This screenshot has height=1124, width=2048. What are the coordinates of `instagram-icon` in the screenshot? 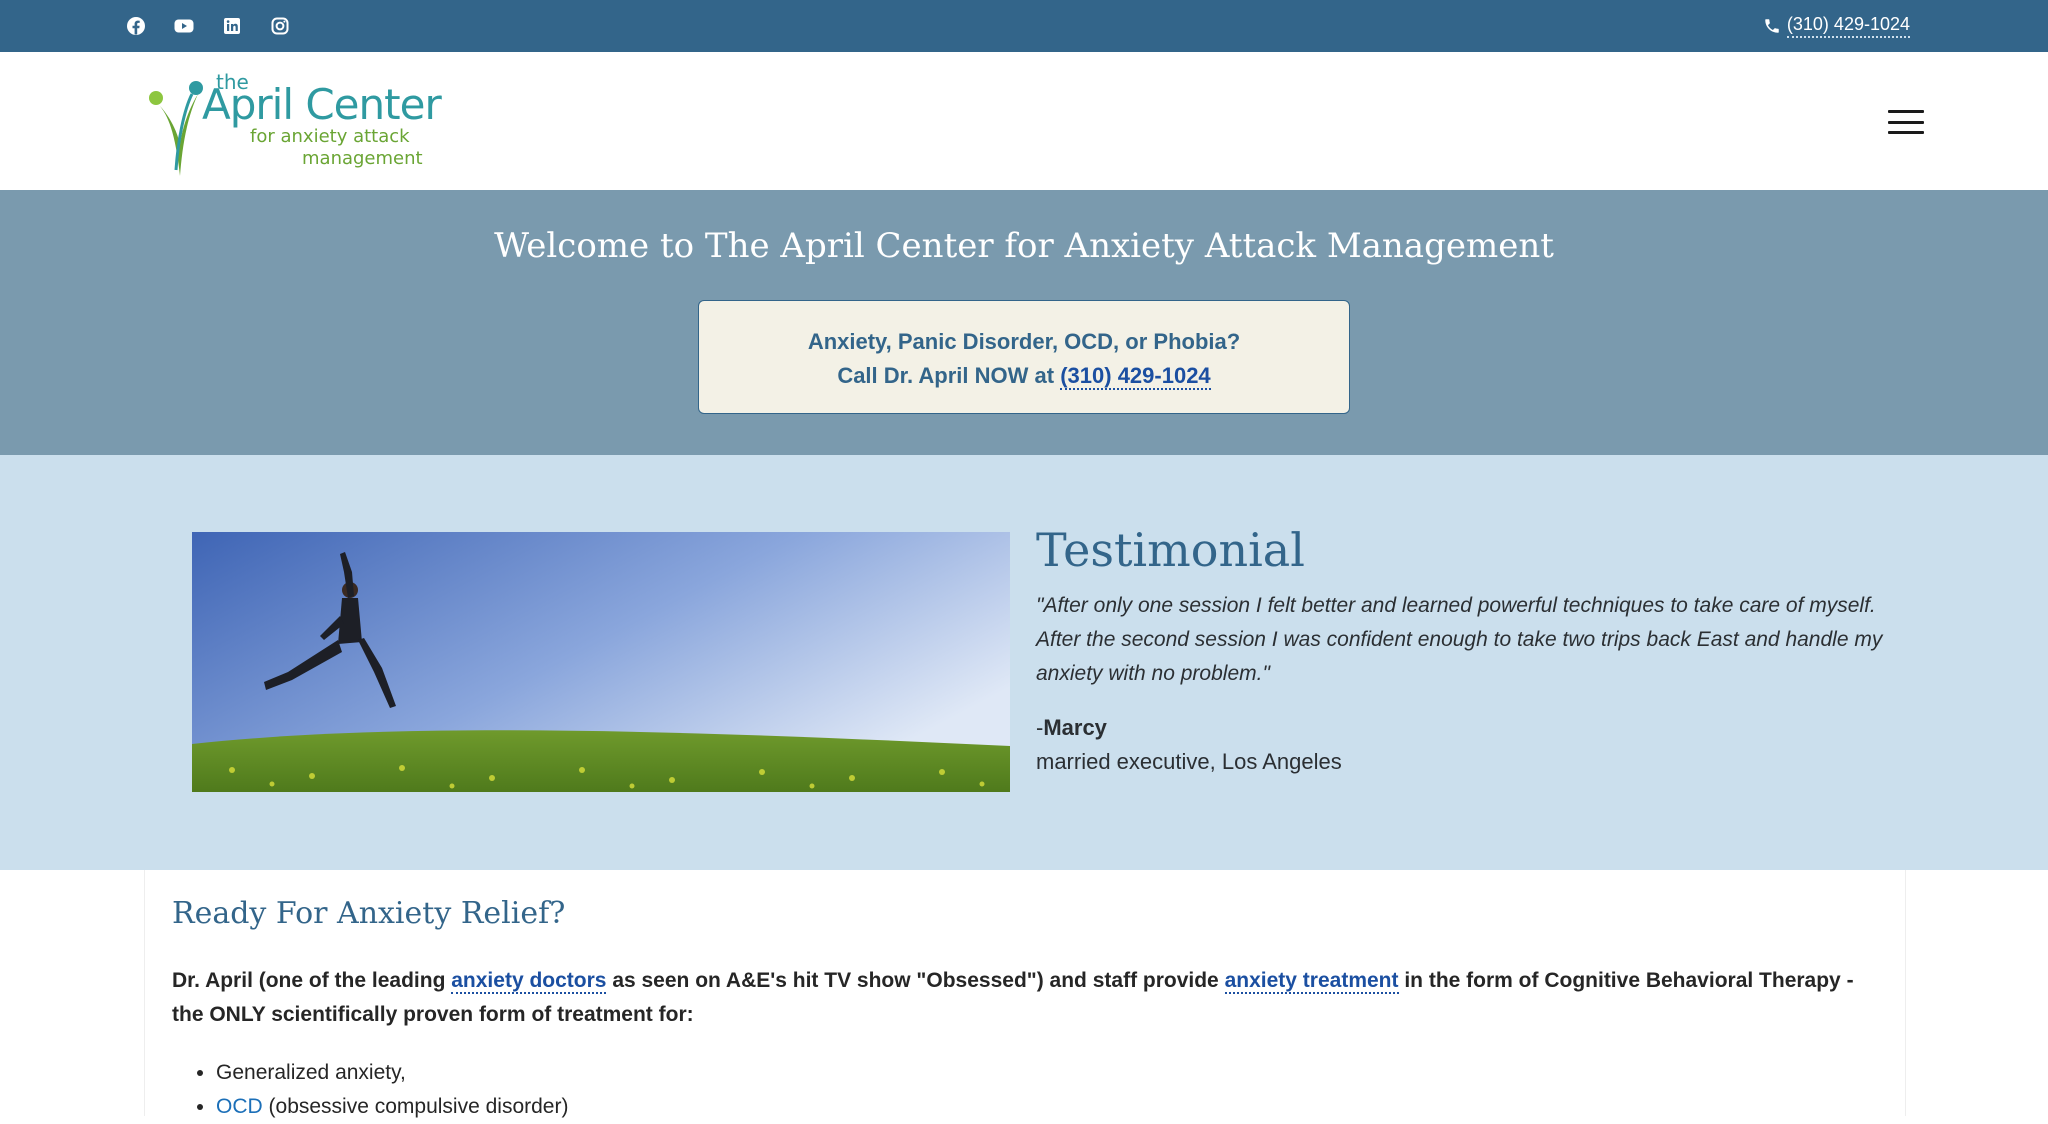 It's located at (280, 26).